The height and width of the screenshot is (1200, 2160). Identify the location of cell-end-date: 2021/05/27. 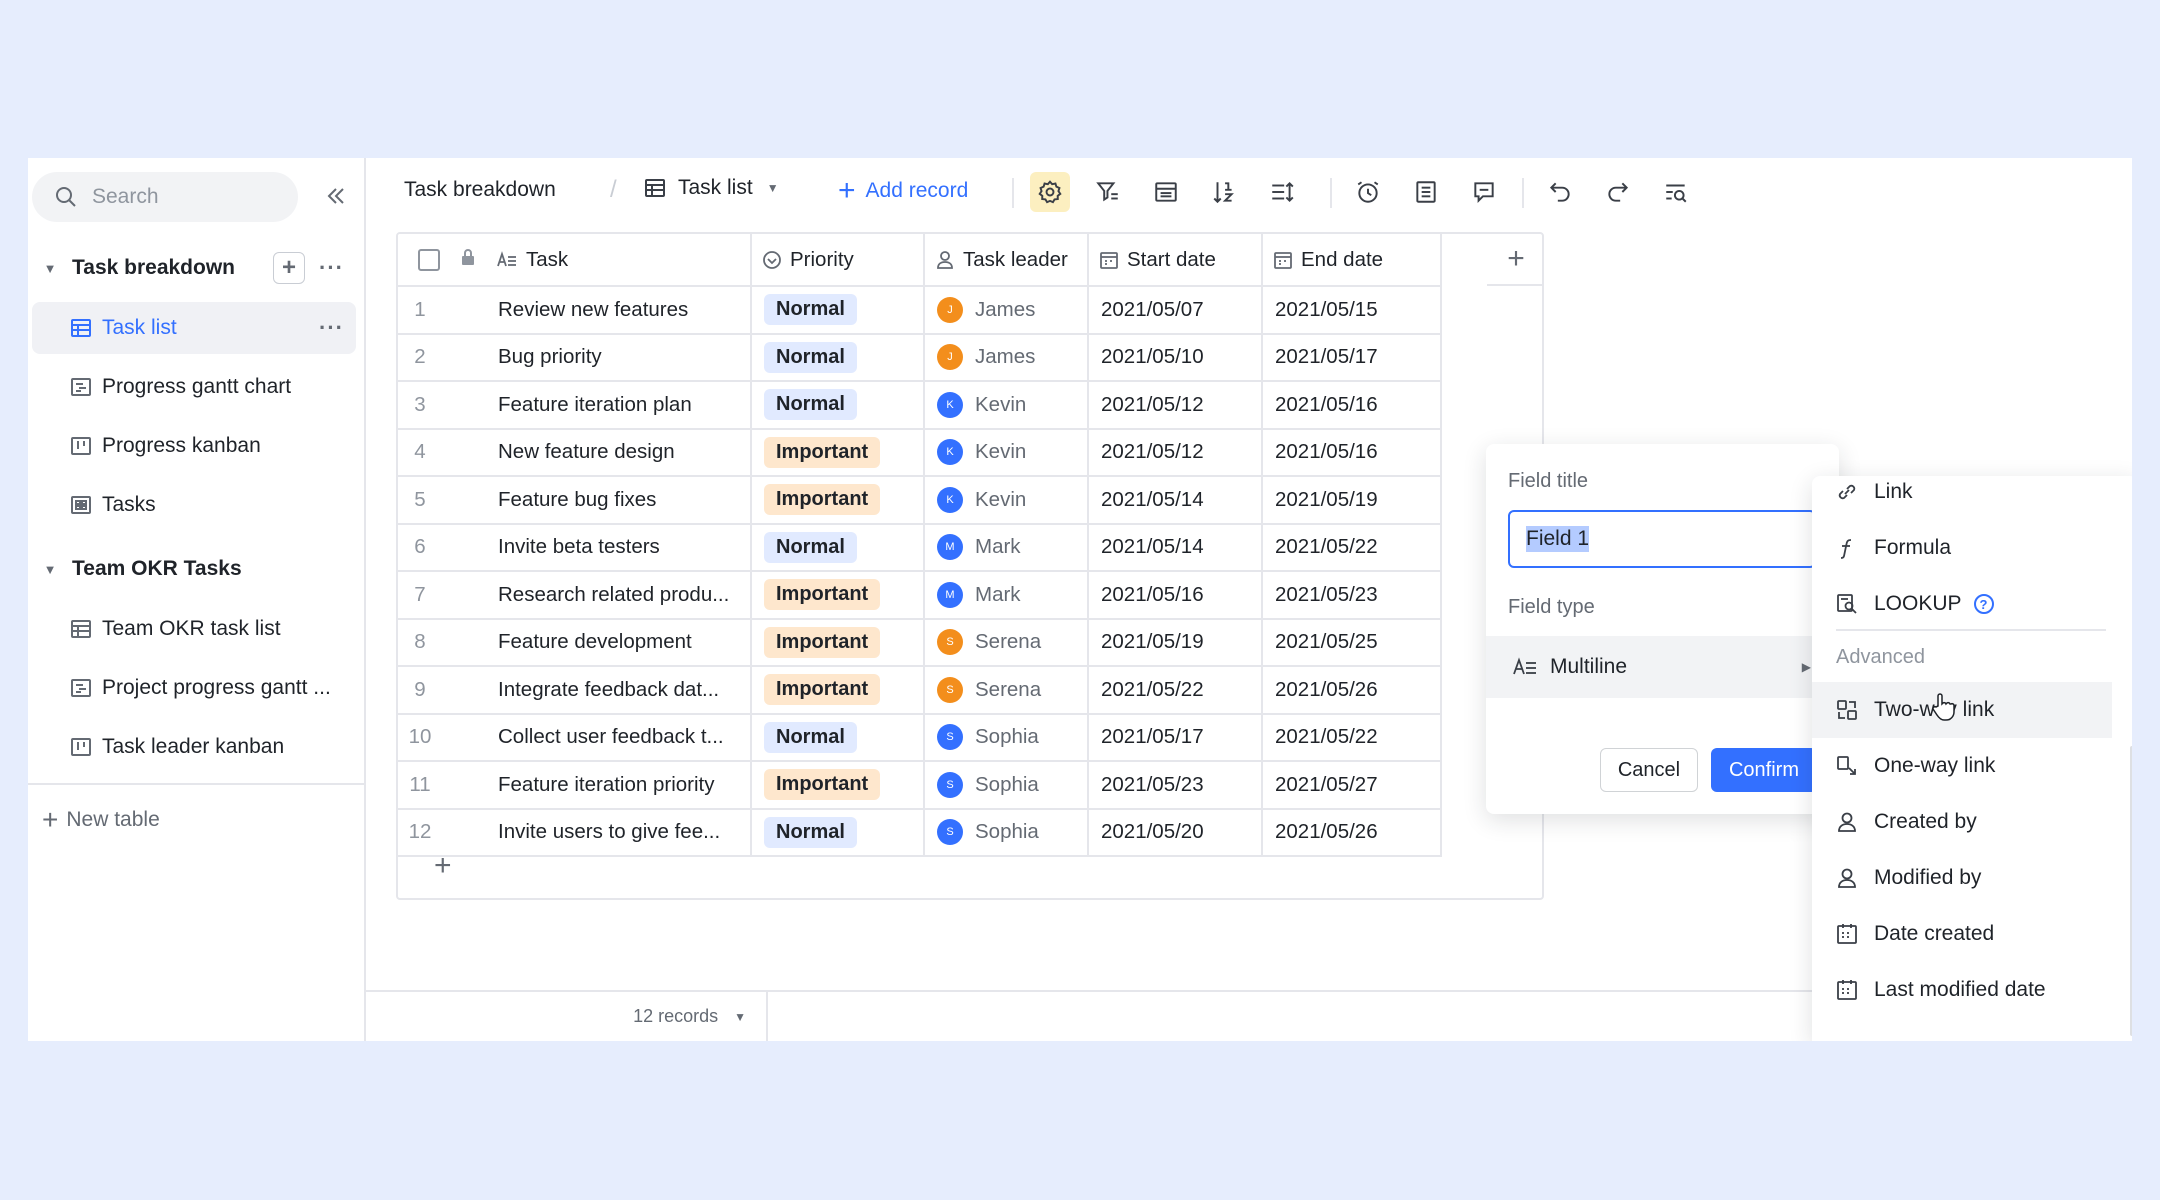
(1352, 785).